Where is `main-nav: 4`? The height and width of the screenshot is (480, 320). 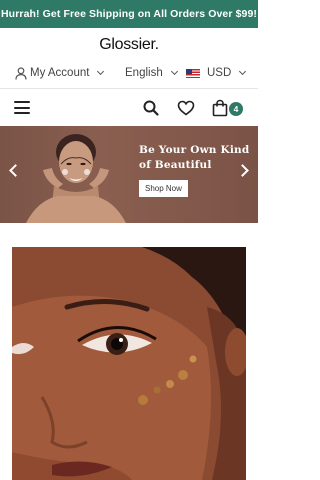 main-nav: 4 is located at coordinates (129, 108).